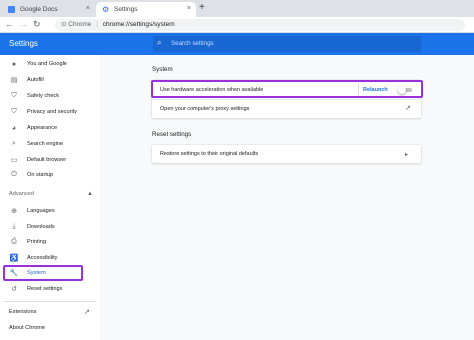 Image resolution: width=474 pixels, height=340 pixels. What do you see at coordinates (50, 242) in the screenshot?
I see `sidebar-item-printing: ⎙ Printing` at bounding box center [50, 242].